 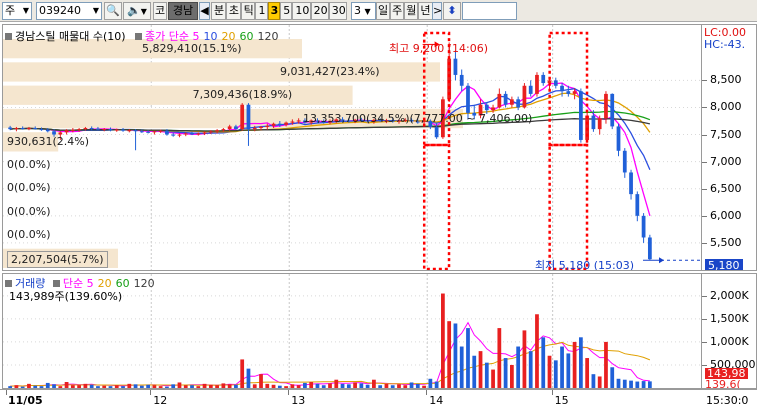 What do you see at coordinates (397, 11) in the screenshot?
I see `period-tab: 주` at bounding box center [397, 11].